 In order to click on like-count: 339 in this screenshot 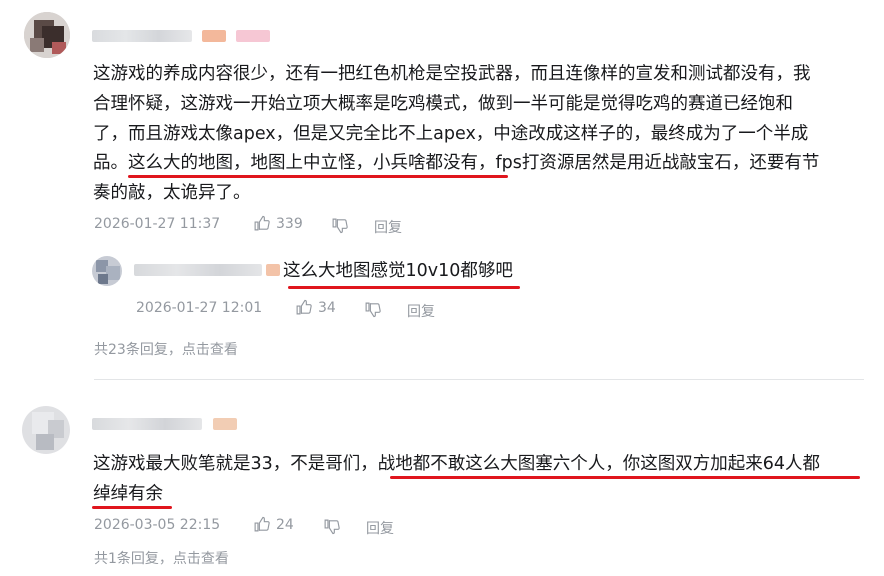, I will do `click(289, 223)`.